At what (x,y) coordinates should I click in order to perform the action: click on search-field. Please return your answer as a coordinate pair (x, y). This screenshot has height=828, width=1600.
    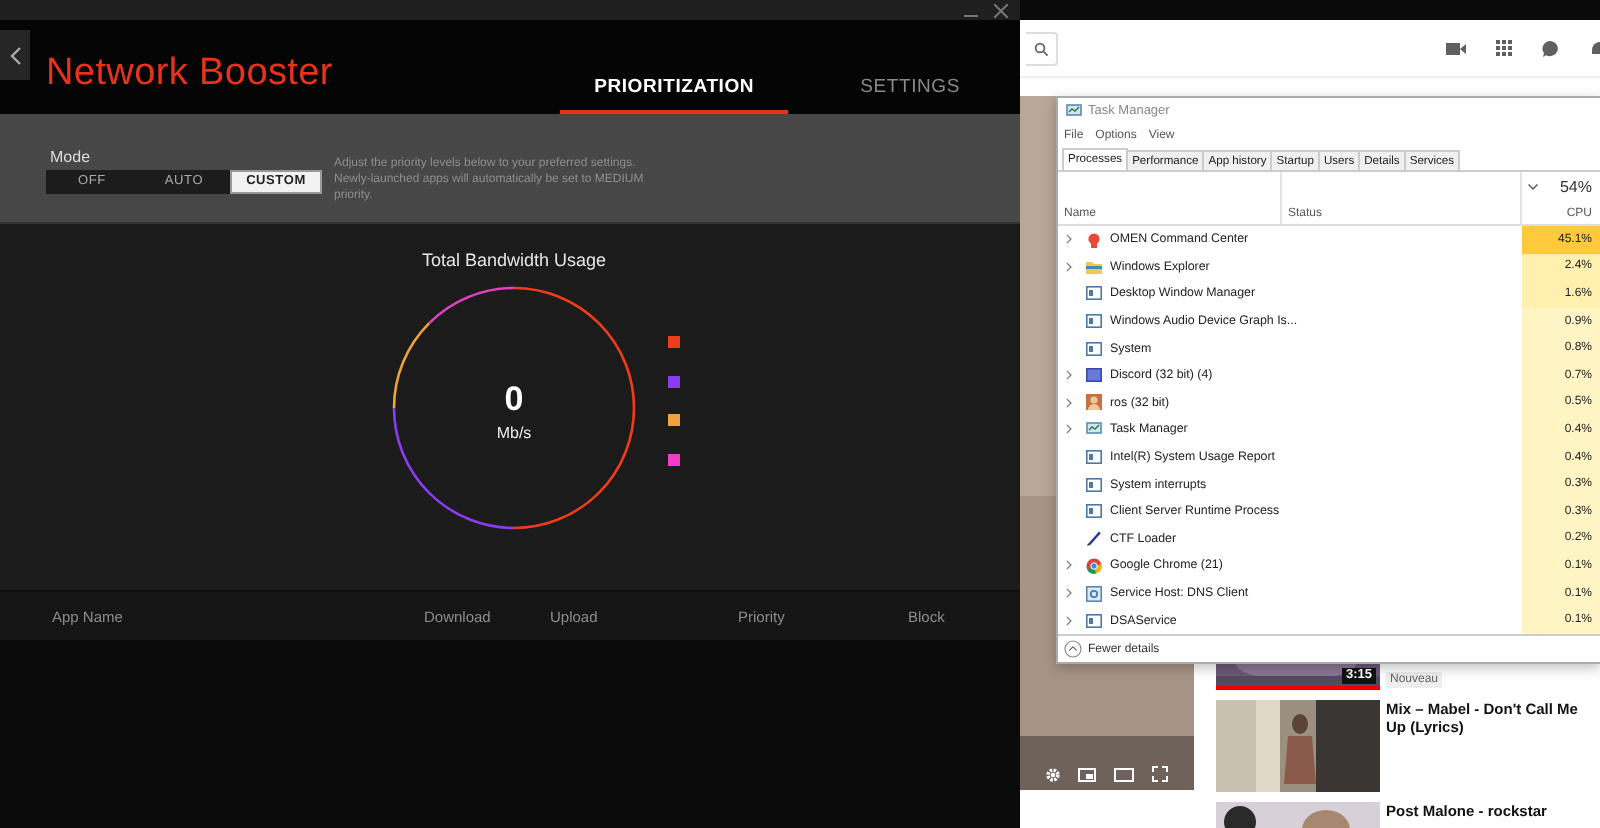
    Looking at the image, I should click on (1042, 48).